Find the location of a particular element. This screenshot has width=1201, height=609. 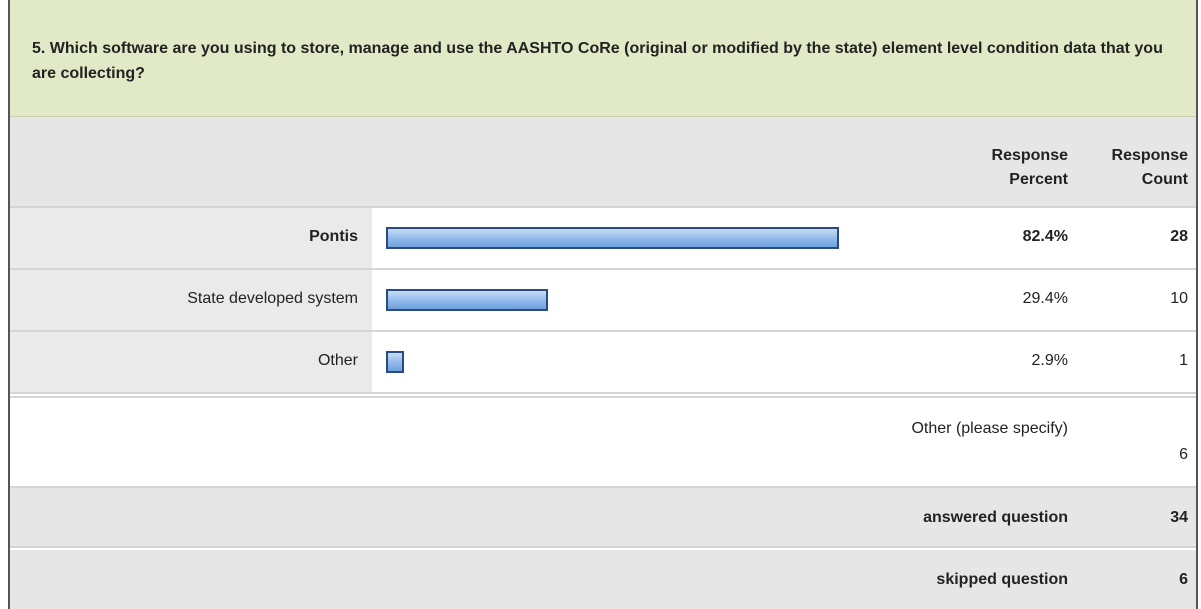

answer-row: State developed system 29.4% 10 is located at coordinates (603, 301).